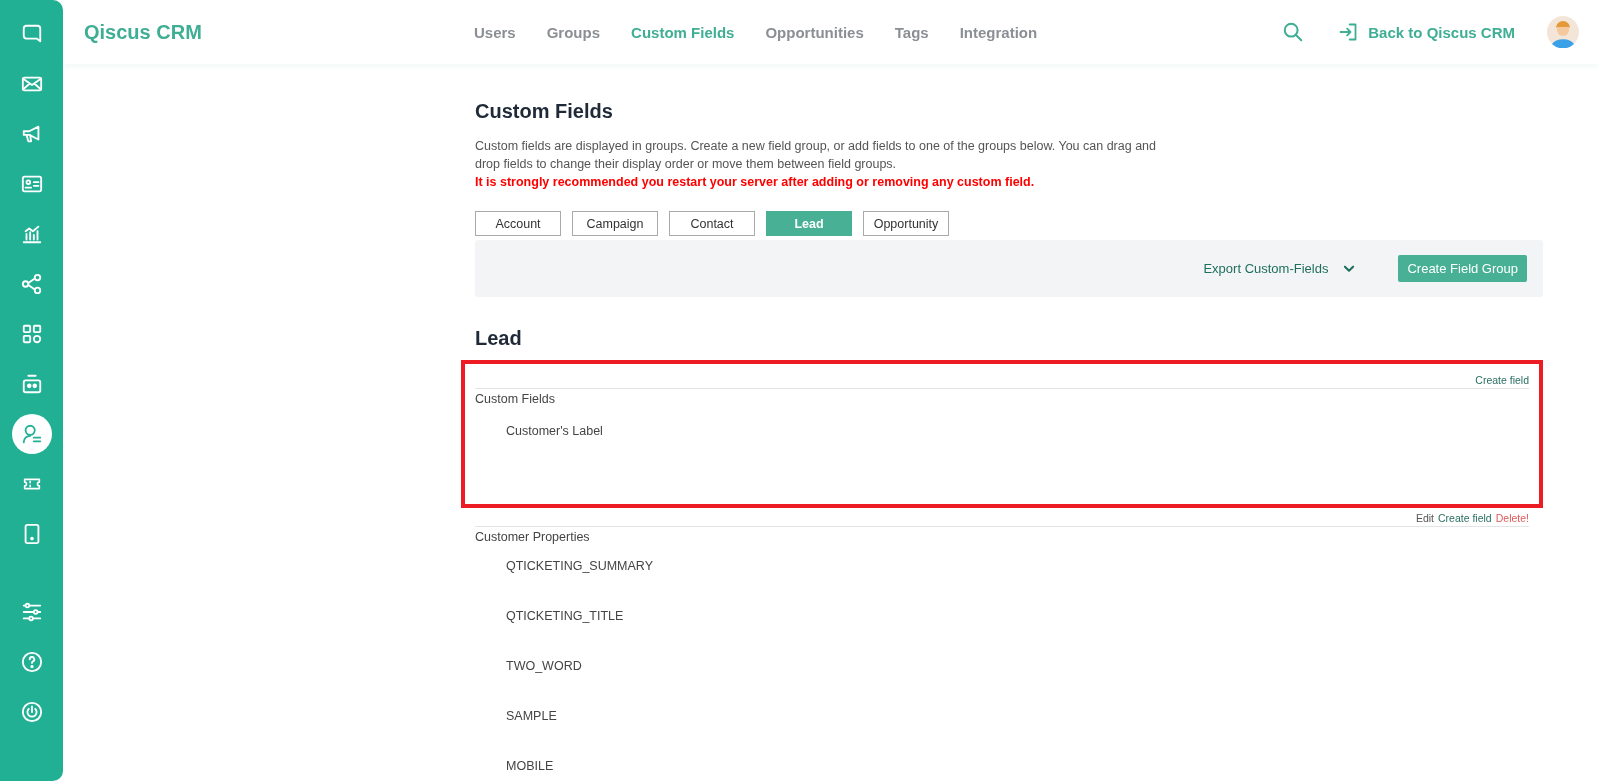 This screenshot has width=1599, height=781. I want to click on search-icon, so click(1293, 32).